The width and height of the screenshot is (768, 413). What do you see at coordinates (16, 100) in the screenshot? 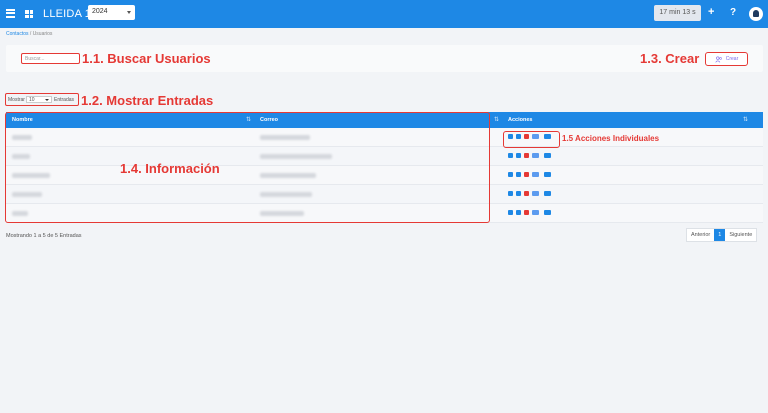
I see `show-label: Mostrar` at bounding box center [16, 100].